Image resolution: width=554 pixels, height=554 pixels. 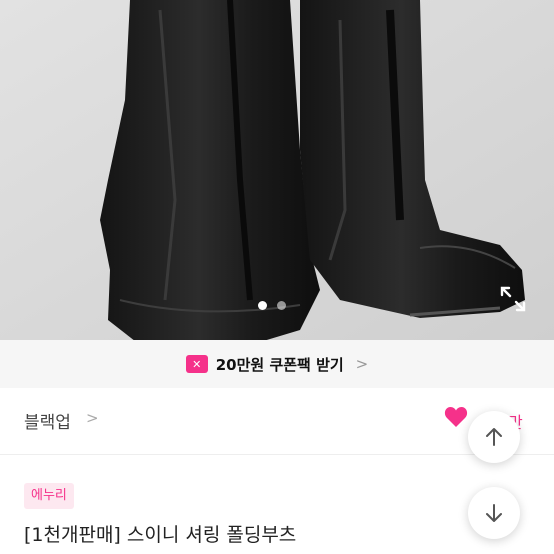 I want to click on discount-badge: 에누리, so click(x=49, y=496).